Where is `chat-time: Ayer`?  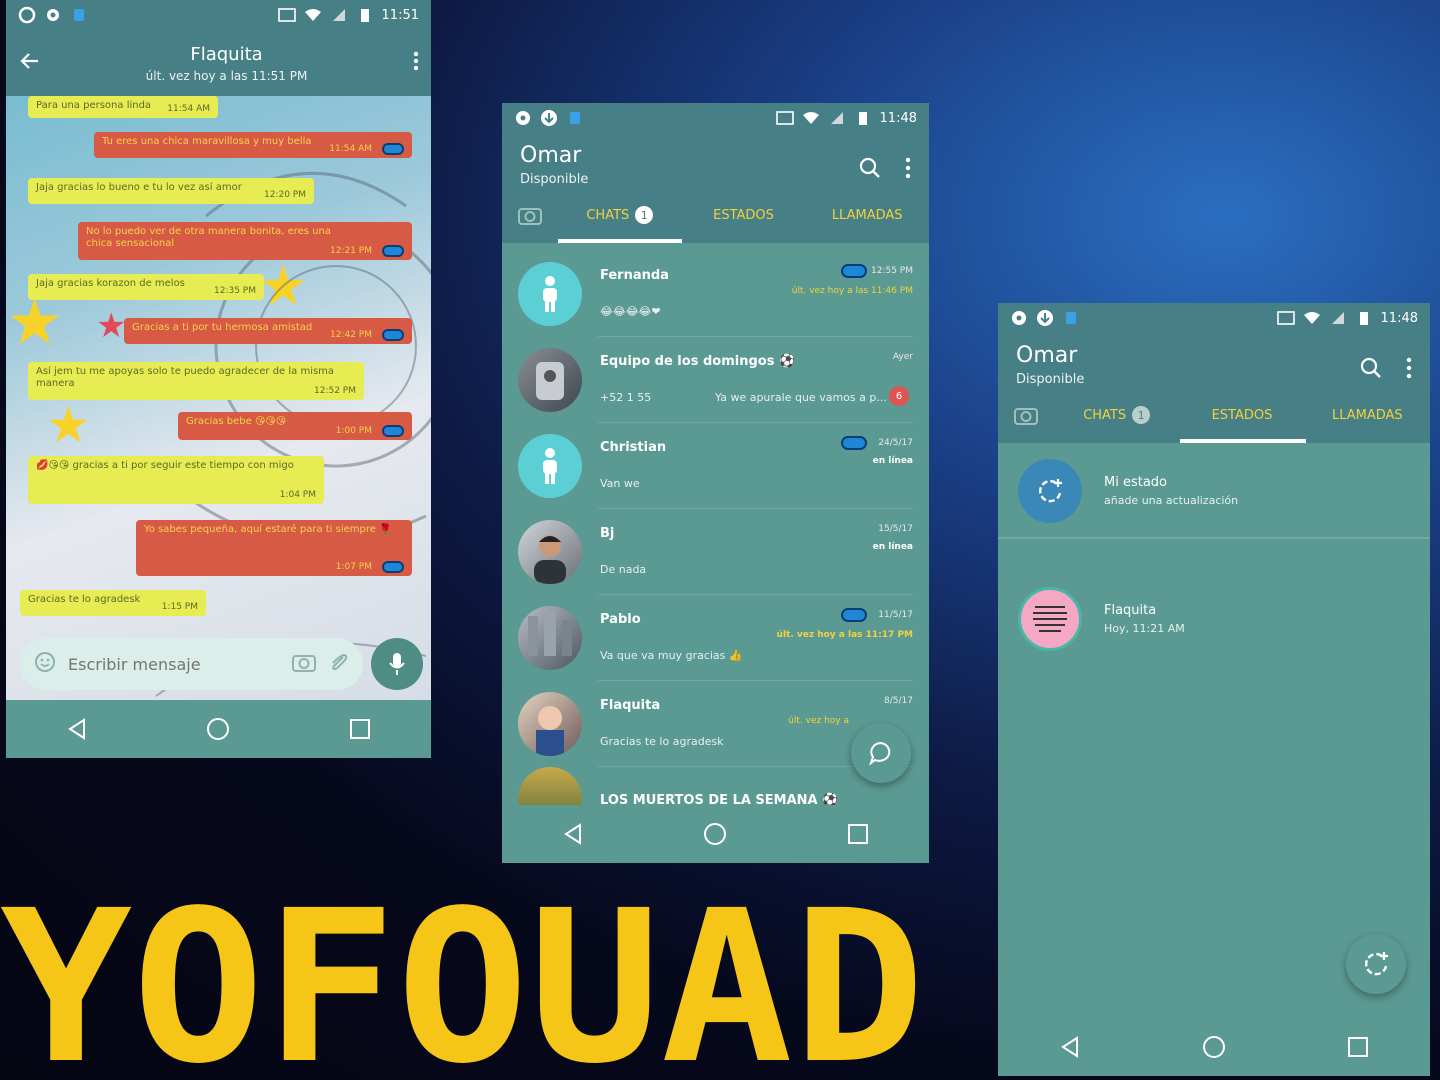 chat-time: Ayer is located at coordinates (902, 357).